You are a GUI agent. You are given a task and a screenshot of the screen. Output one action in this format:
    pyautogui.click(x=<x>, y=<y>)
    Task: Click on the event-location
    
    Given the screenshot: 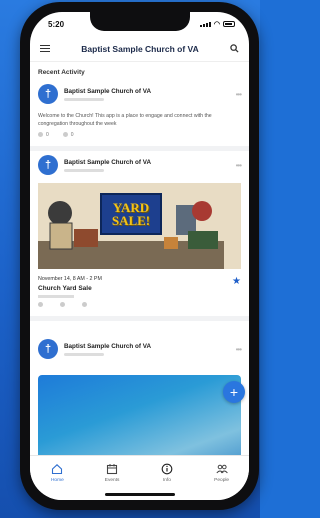 What is the action you would take?
    pyautogui.click(x=56, y=296)
    